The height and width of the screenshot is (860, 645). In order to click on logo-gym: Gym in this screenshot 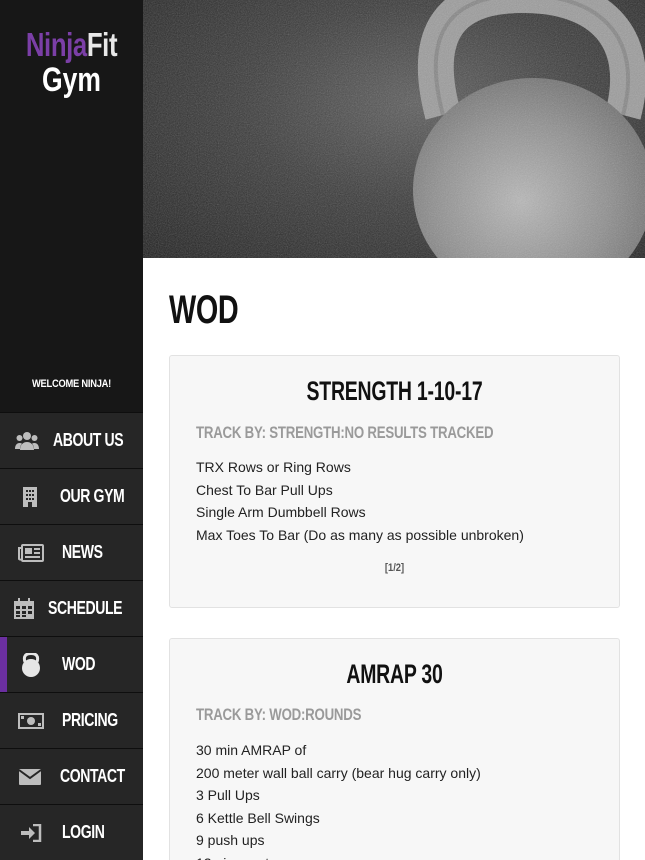, I will do `click(71, 79)`.